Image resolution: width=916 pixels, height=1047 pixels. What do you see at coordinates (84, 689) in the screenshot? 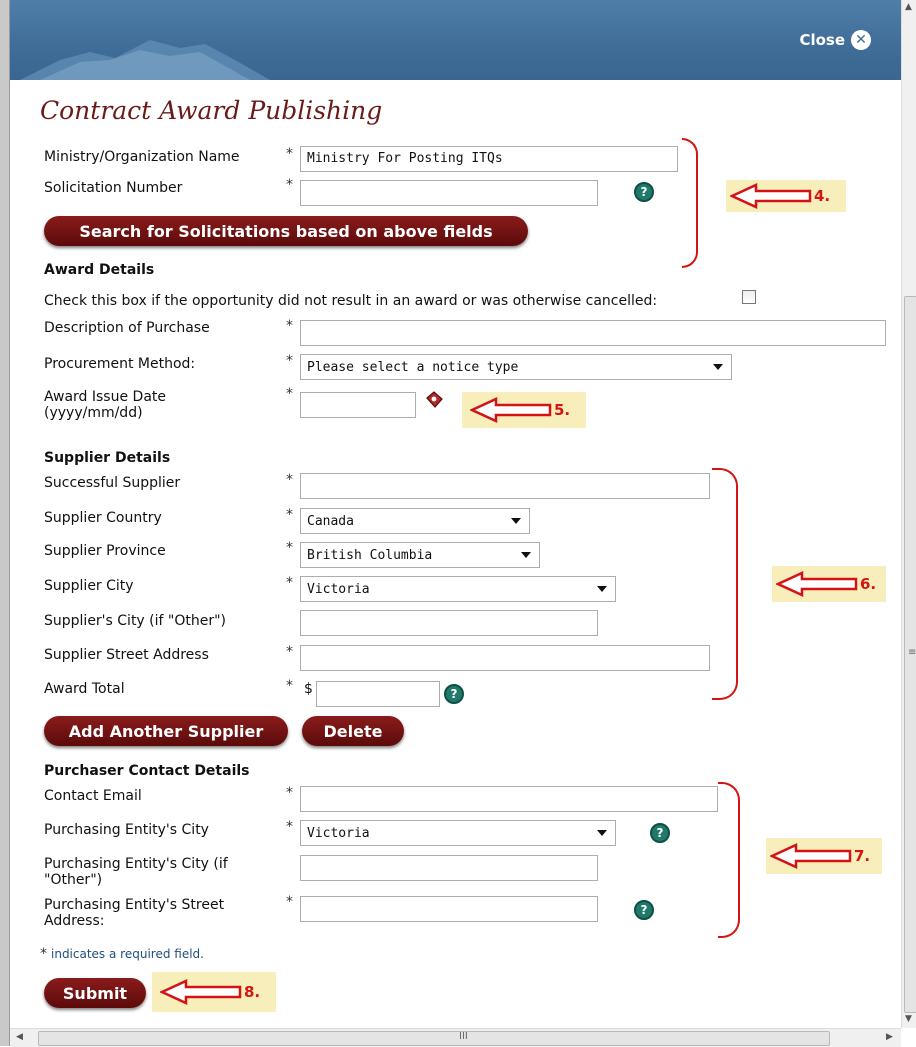
I see `award-total-label: Award Total` at bounding box center [84, 689].